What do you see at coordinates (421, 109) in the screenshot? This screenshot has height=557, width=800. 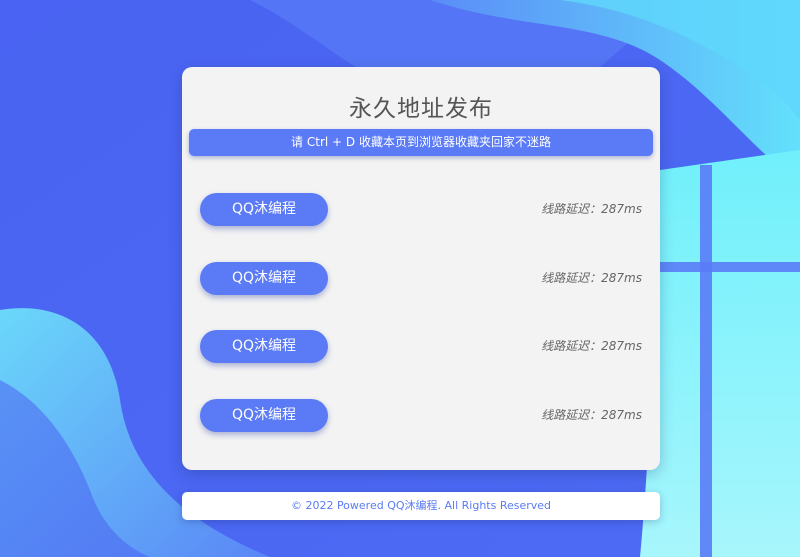 I see `page-title: 永久地址发布` at bounding box center [421, 109].